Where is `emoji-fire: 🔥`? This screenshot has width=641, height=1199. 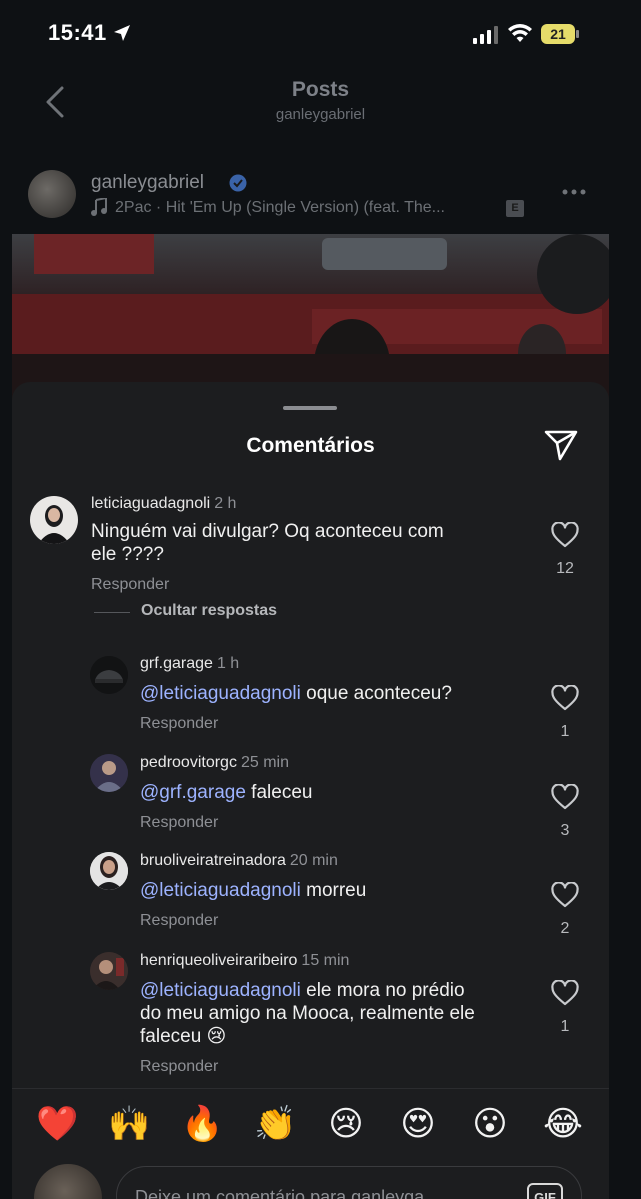
emoji-fire: 🔥 is located at coordinates (202, 1124).